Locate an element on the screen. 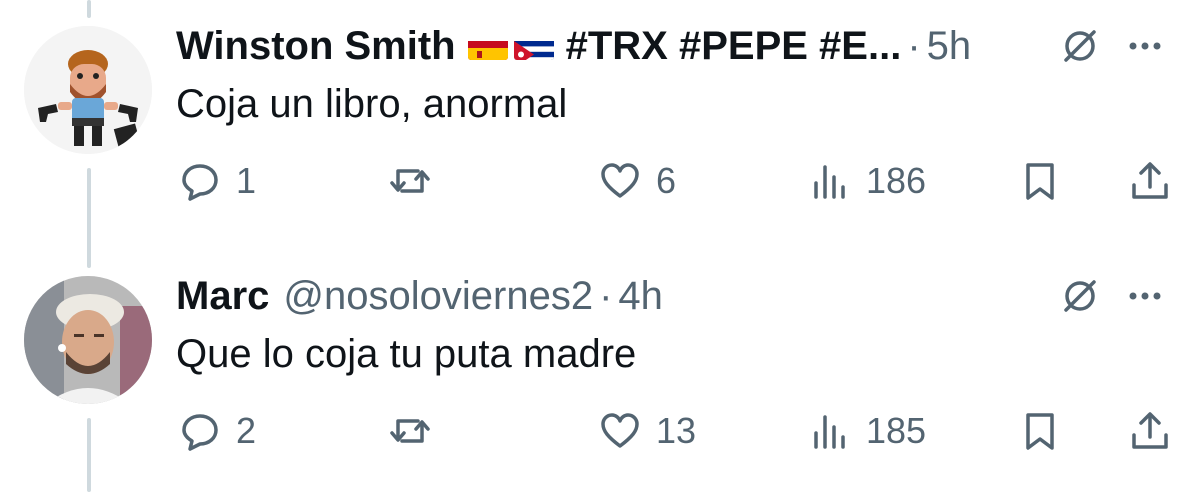 This screenshot has height=492, width=1200. reply-button: 1 is located at coordinates (217, 181).